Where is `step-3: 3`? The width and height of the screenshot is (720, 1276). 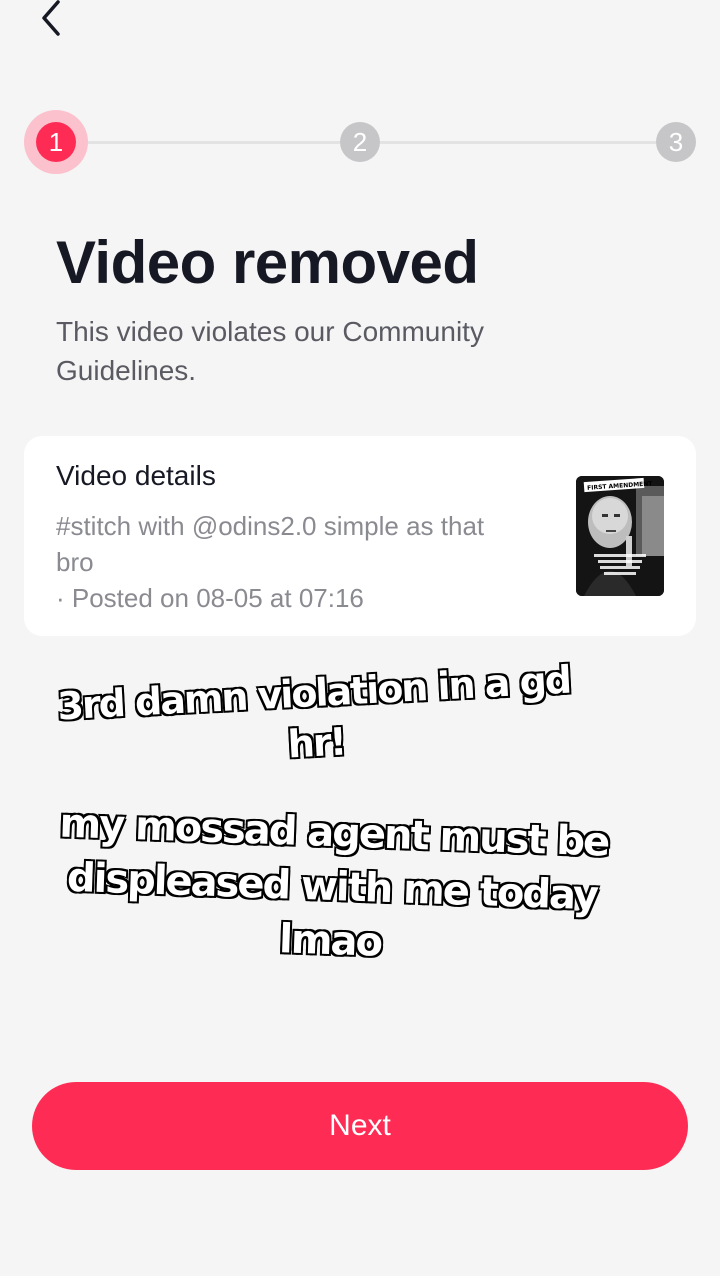 step-3: 3 is located at coordinates (676, 142).